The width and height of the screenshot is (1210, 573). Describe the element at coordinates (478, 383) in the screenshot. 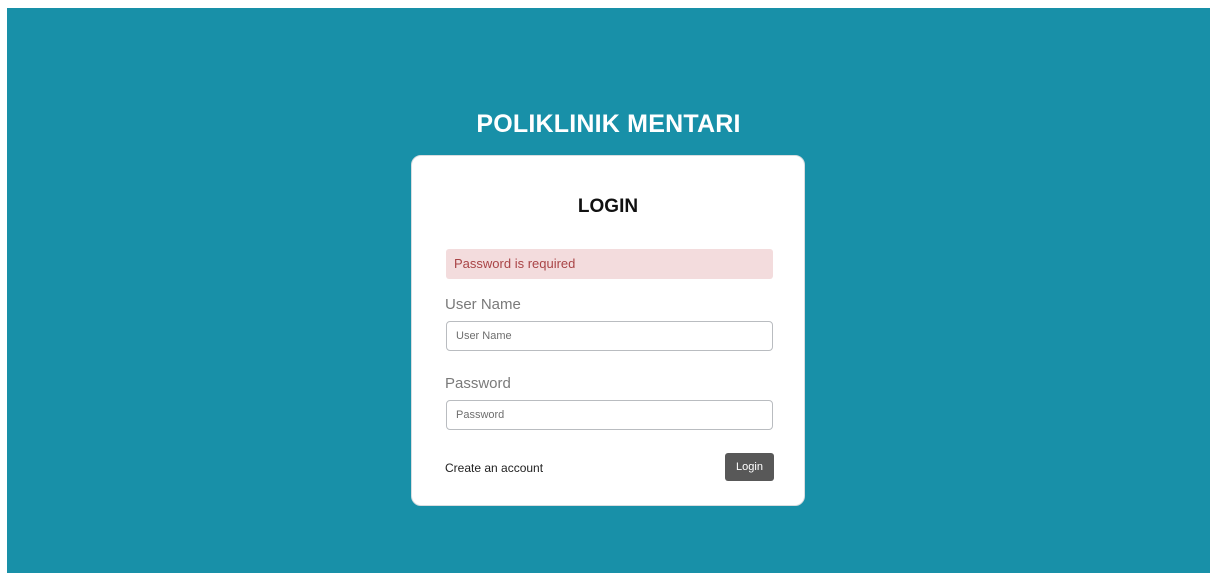

I see `password-label: Password` at that location.